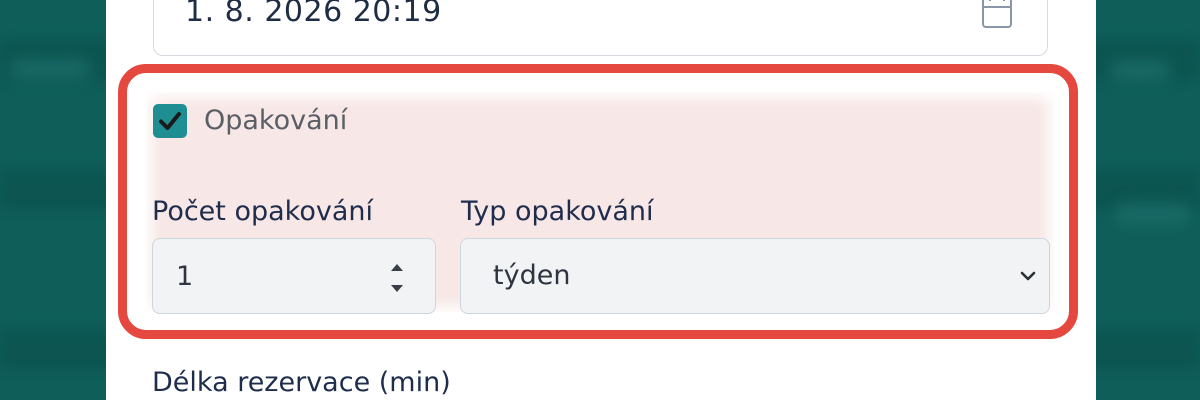  Describe the element at coordinates (397, 278) in the screenshot. I see `number-spinner-icon` at that location.